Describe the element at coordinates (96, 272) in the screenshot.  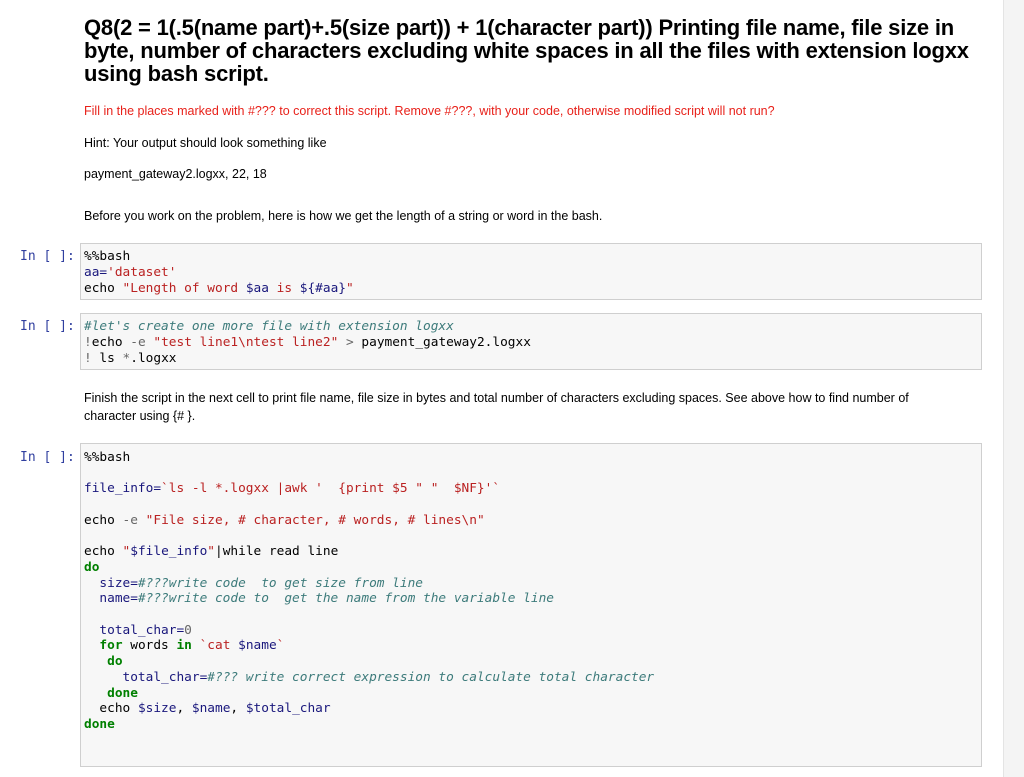
I see `code-token: aa=` at that location.